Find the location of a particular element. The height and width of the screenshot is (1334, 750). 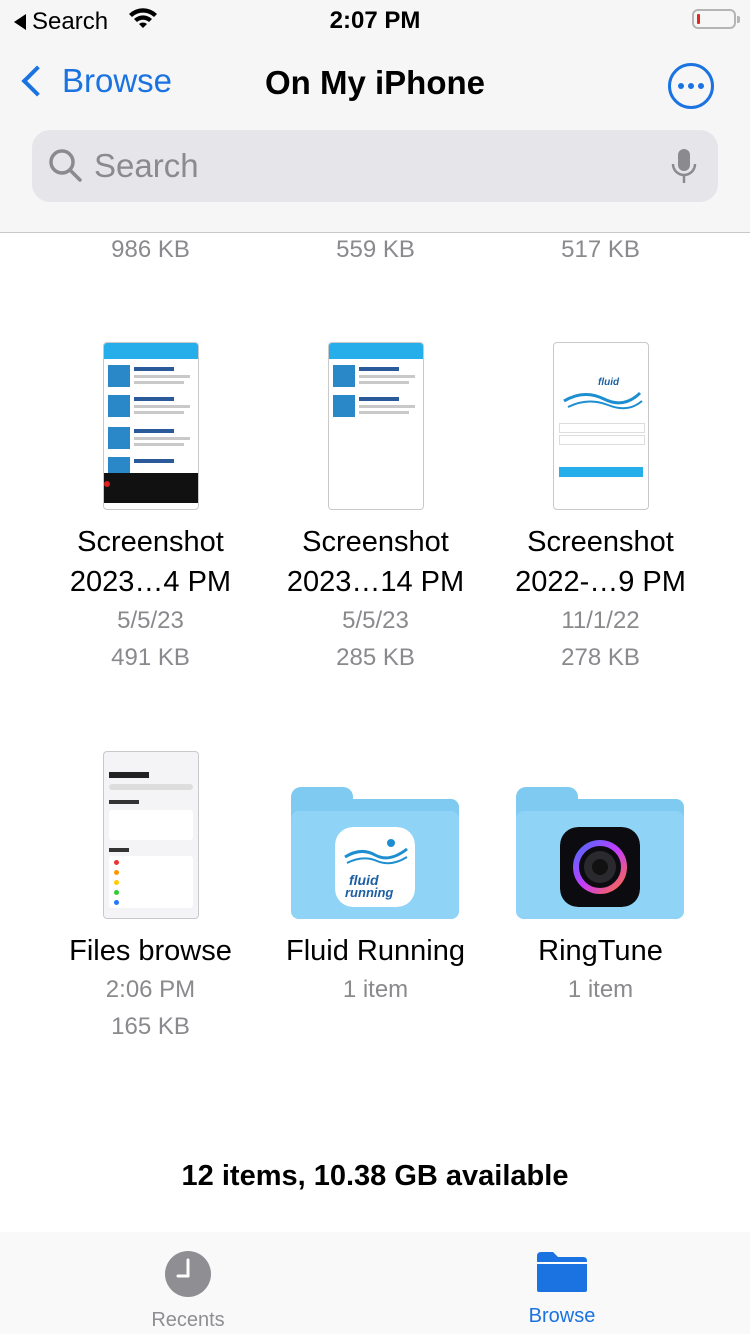

file-name: 2023…14 PM is located at coordinates (375, 582).